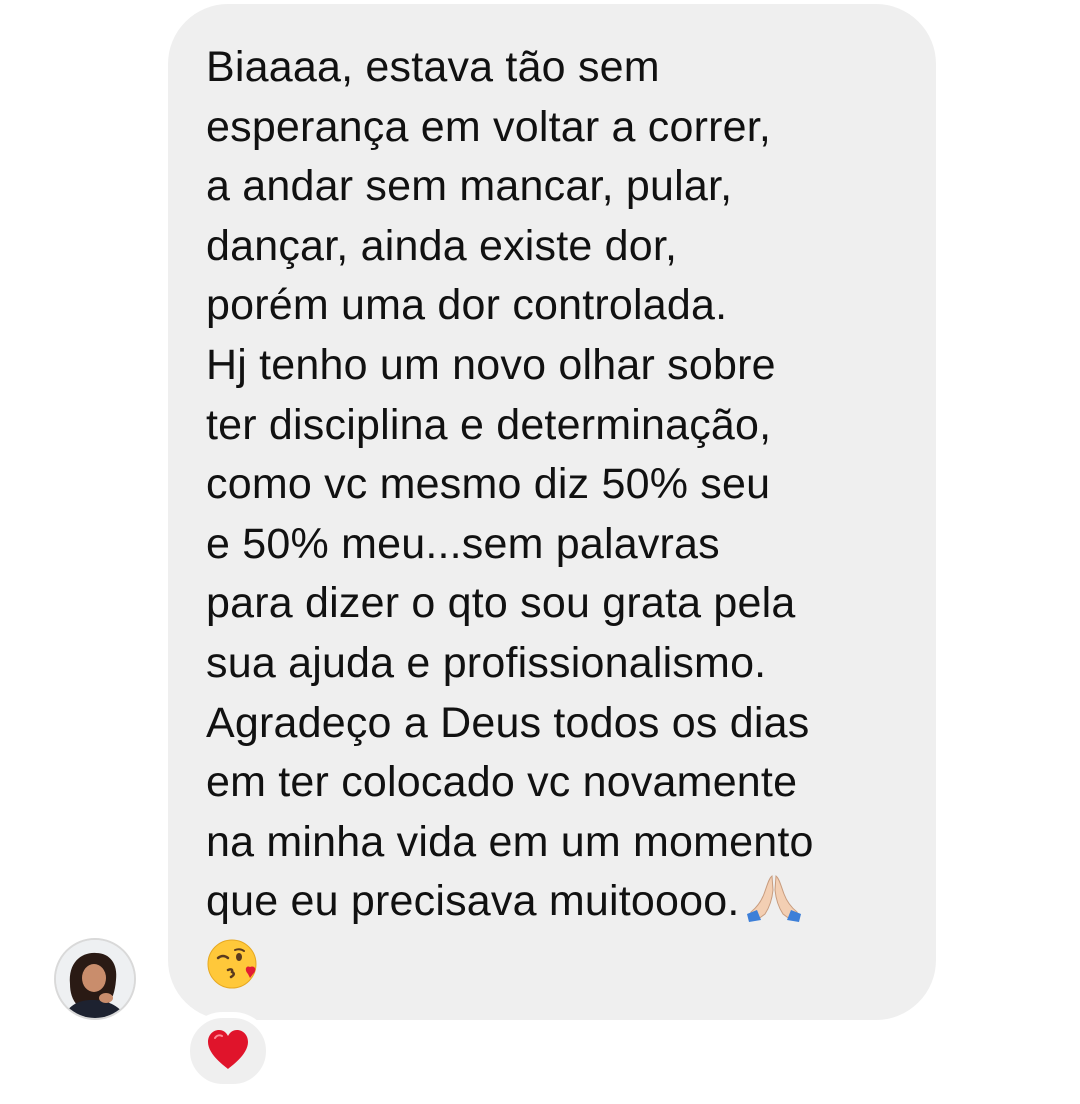  What do you see at coordinates (491, 364) in the screenshot?
I see `message-line: Hj tenho um novo olhar sobre` at bounding box center [491, 364].